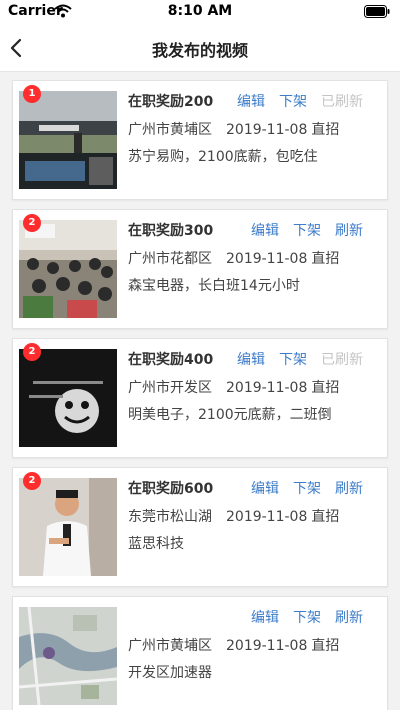 Image resolution: width=400 pixels, height=710 pixels. I want to click on dark-poster-photo-icon, so click(68, 398).